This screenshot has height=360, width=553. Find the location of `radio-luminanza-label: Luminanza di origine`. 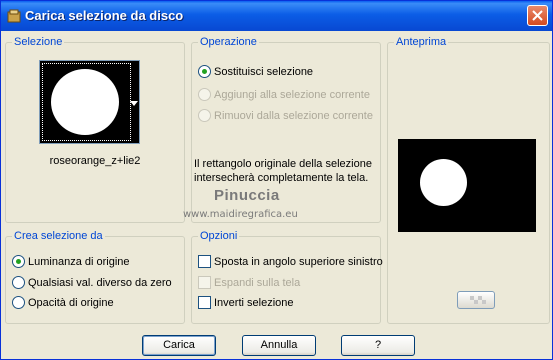

radio-luminanza-label: Luminanza di origine is located at coordinates (79, 262).